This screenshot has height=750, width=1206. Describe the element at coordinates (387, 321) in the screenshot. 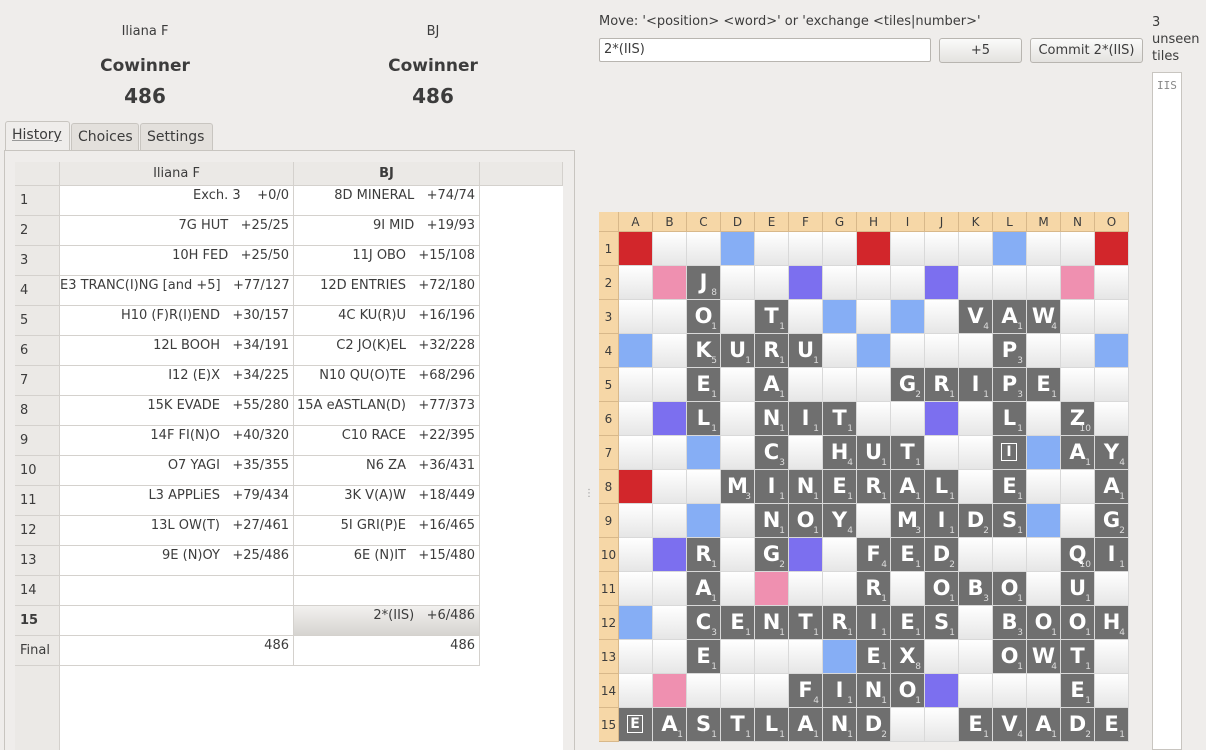

I see `history-move-player2: 4C KU(R)U +16/196` at that location.